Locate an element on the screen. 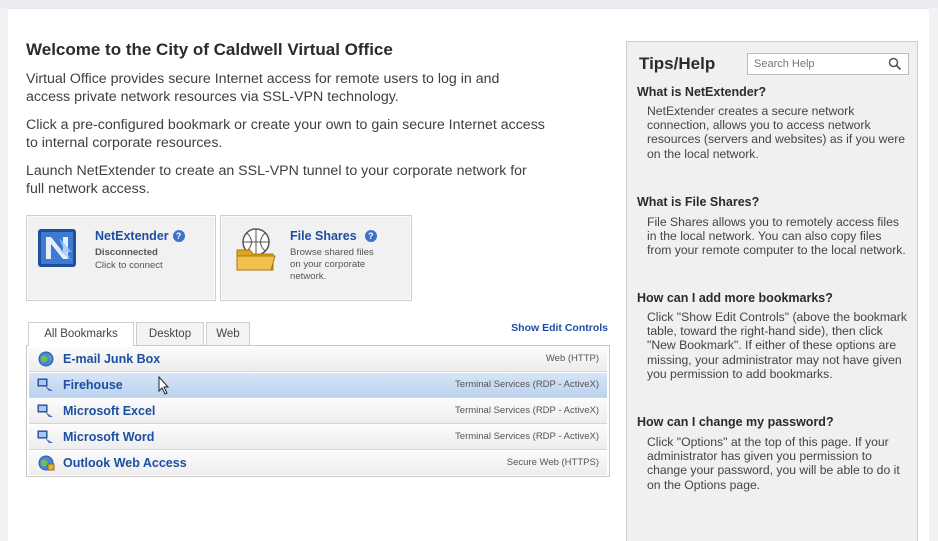 The image size is (938, 541). tab-web: Web is located at coordinates (228, 333).